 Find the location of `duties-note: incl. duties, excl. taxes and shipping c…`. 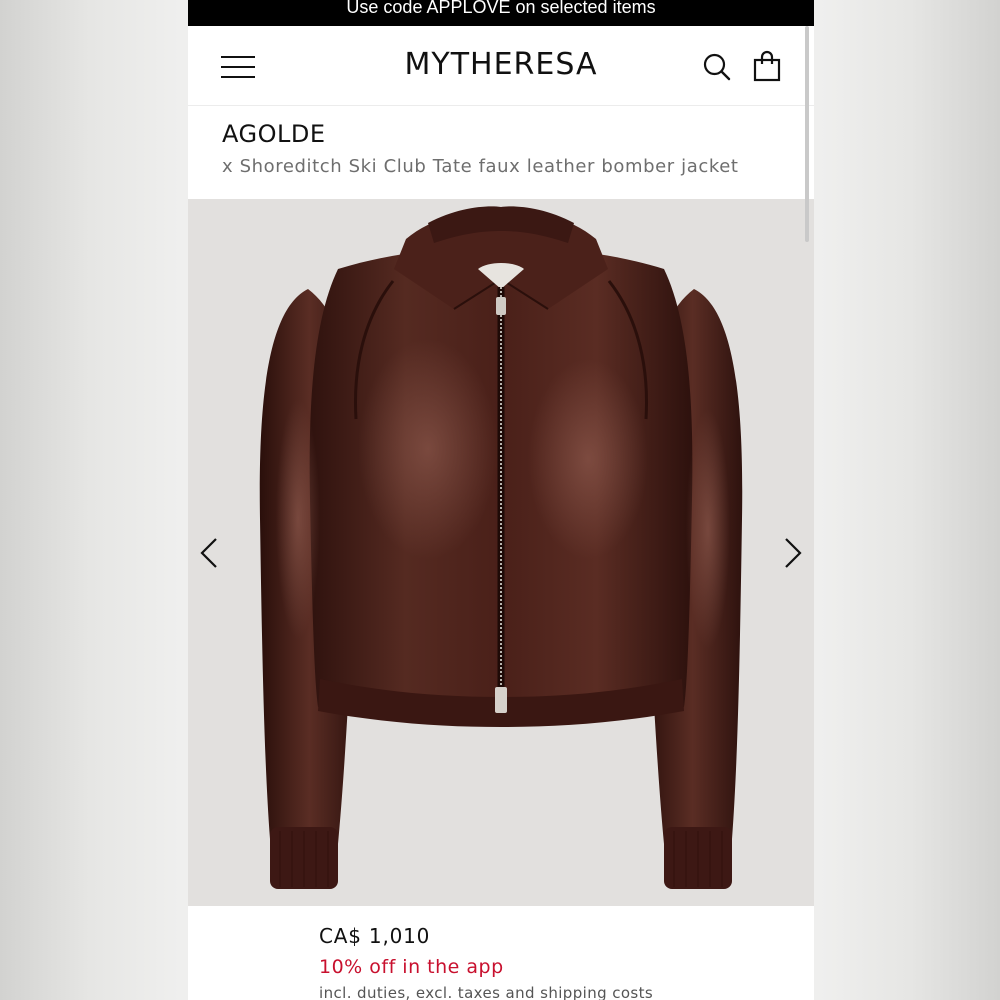

duties-note: incl. duties, excl. taxes and shipping c… is located at coordinates (486, 992).